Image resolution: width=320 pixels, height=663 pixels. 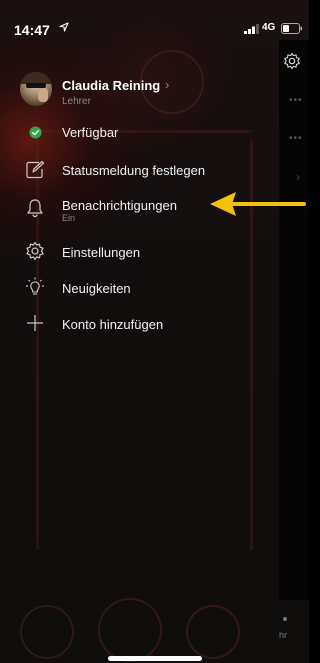 What do you see at coordinates (294, 320) in the screenshot?
I see `background-panel` at bounding box center [294, 320].